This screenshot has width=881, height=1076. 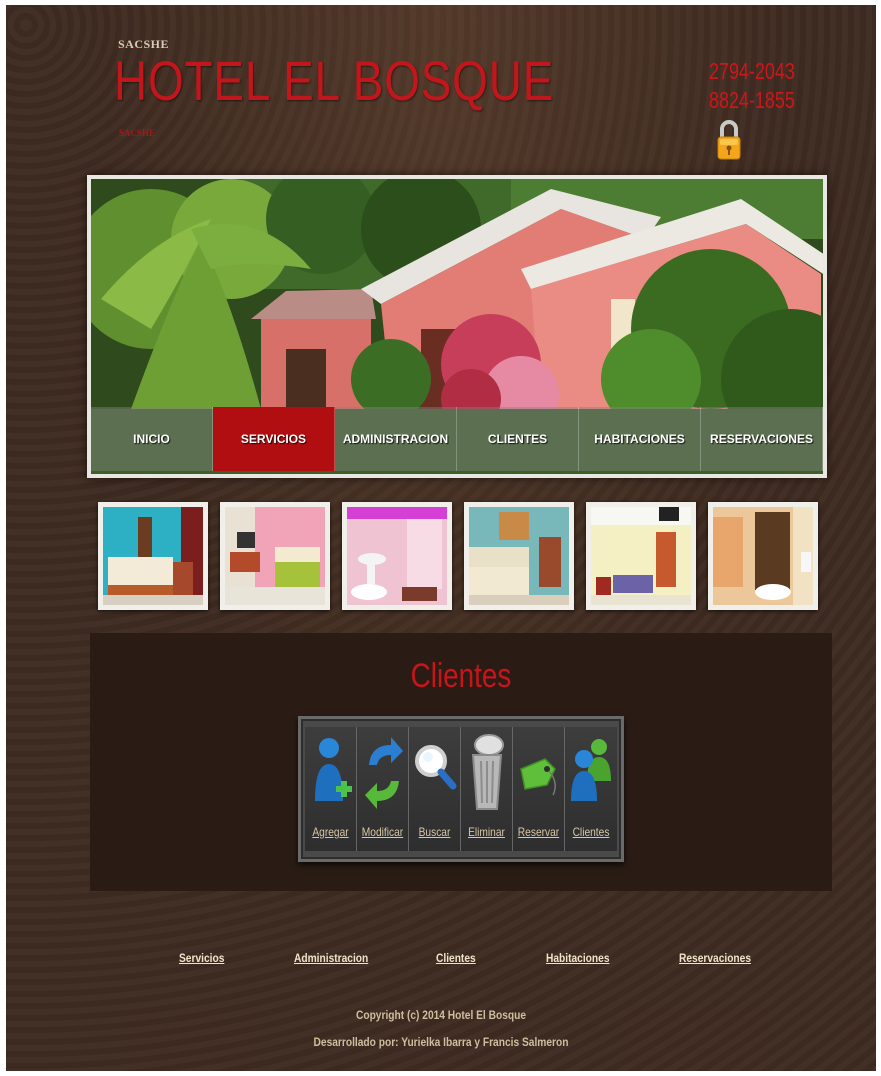 I want to click on tag-icon, so click(x=538, y=777).